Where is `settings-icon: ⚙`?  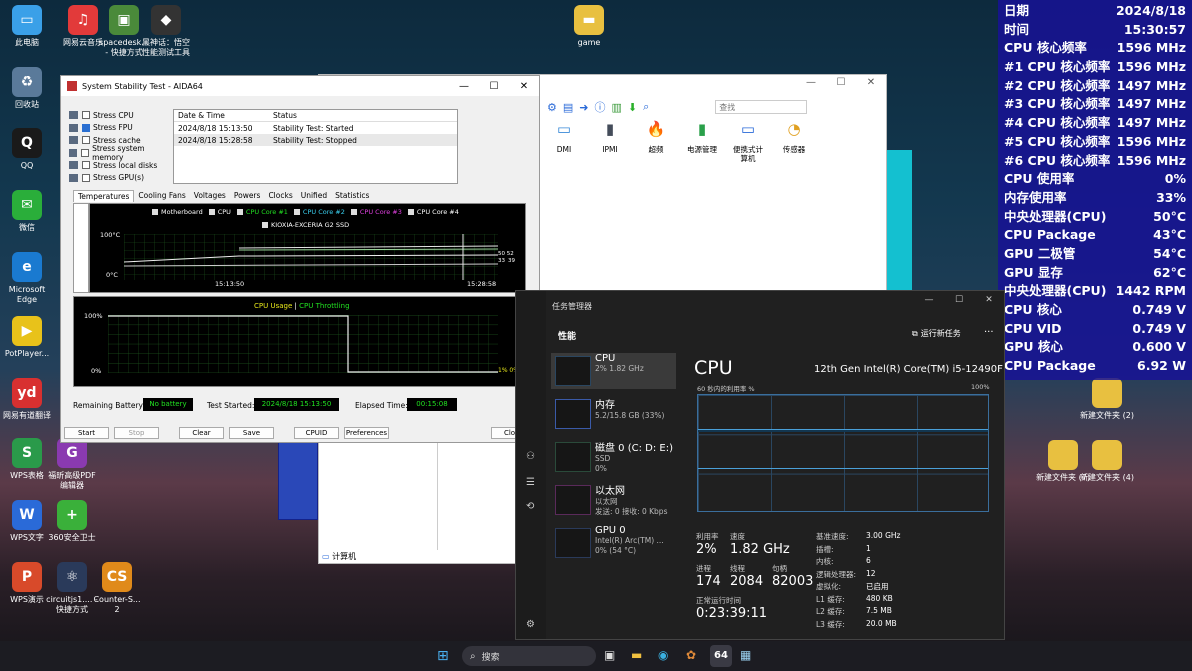 settings-icon: ⚙ is located at coordinates (530, 624).